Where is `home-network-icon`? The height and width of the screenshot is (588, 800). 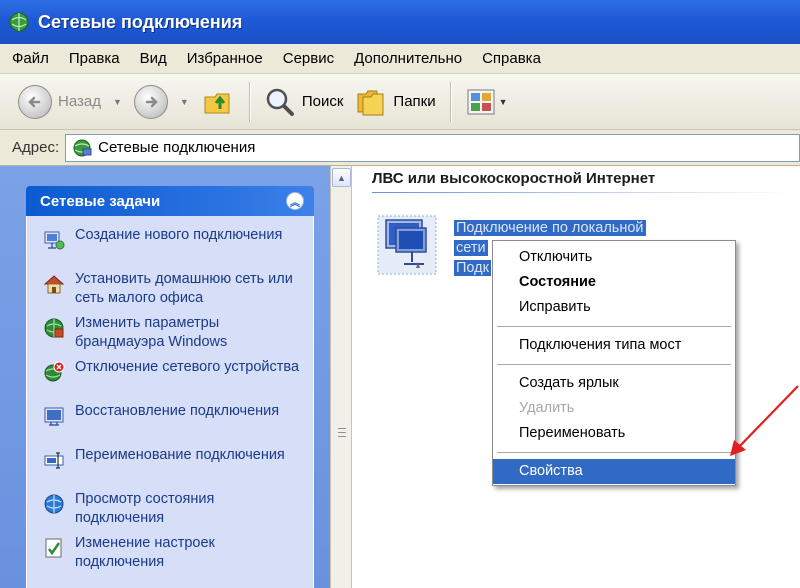
home-network-icon is located at coordinates (54, 284).